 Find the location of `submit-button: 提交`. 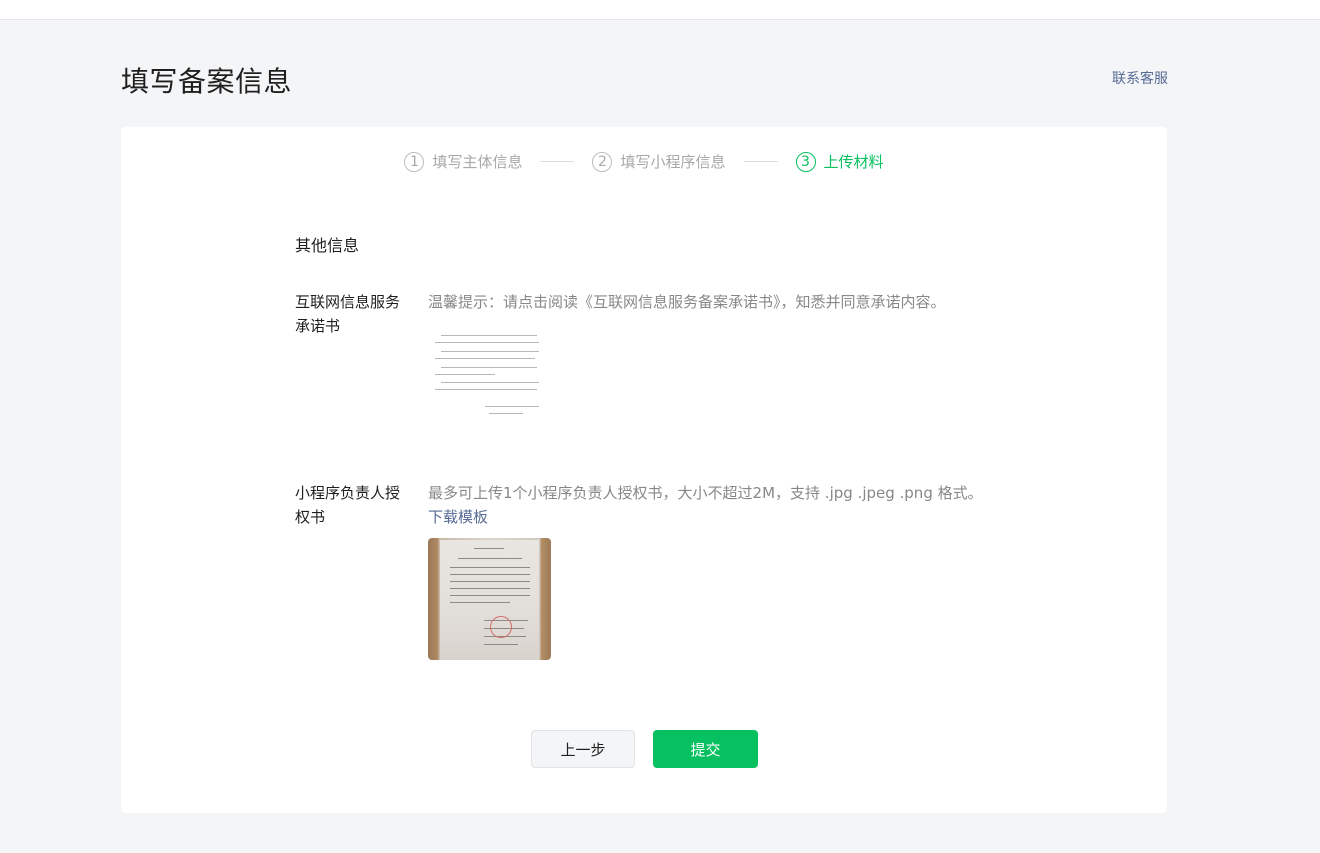

submit-button: 提交 is located at coordinates (705, 749).